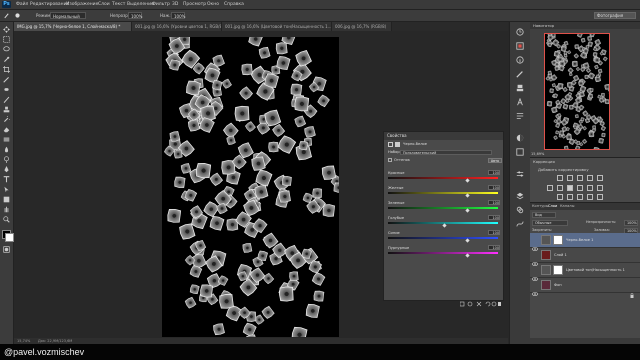 The width and height of the screenshot is (640, 360). What do you see at coordinates (178, 15) in the screenshot?
I see `flow-input: 100%` at bounding box center [178, 15].